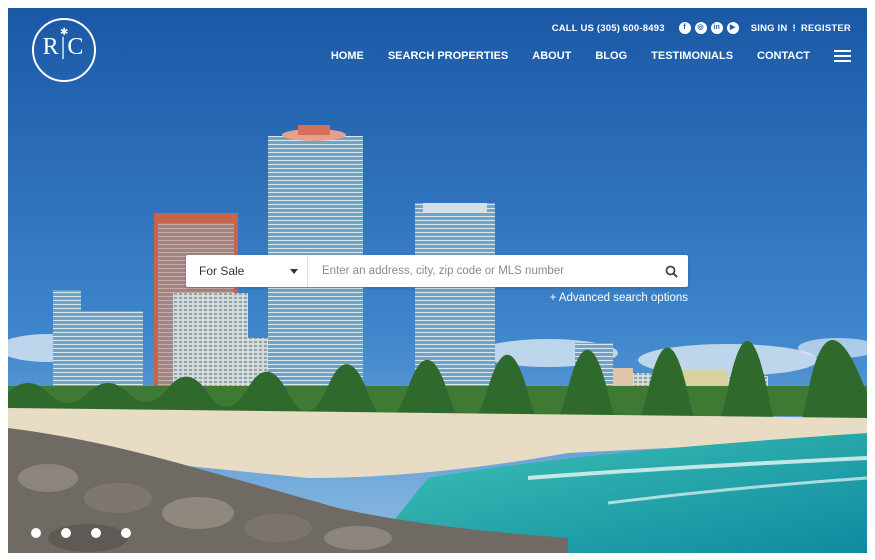 This screenshot has width=875, height=560. I want to click on instagram-icon: ◎, so click(700, 28).